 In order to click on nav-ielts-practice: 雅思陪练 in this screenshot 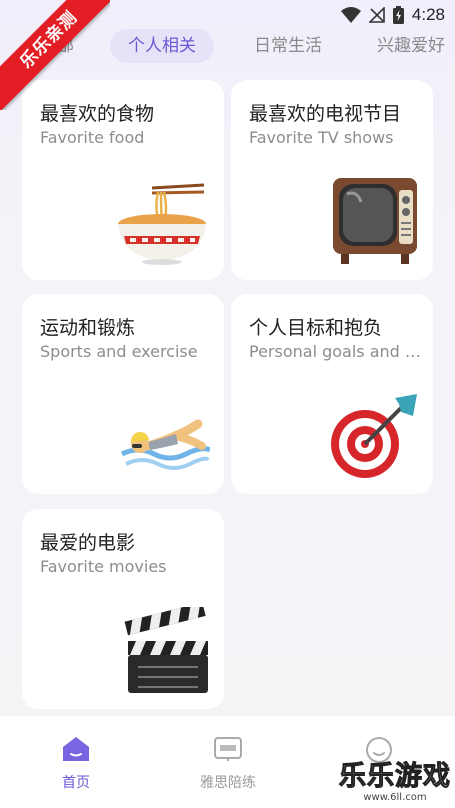, I will do `click(228, 764)`.